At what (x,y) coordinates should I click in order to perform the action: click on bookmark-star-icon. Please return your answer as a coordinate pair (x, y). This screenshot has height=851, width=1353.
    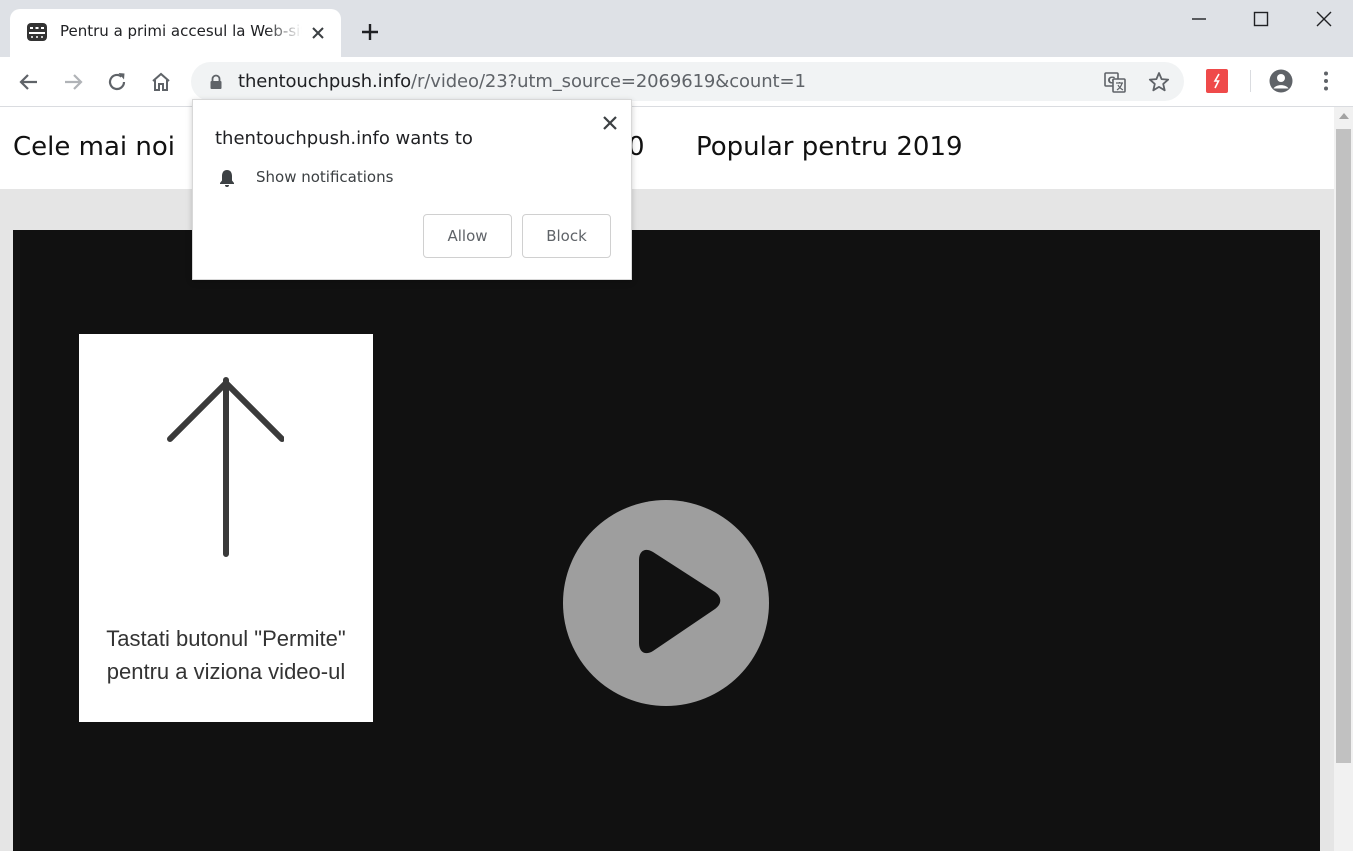
    Looking at the image, I should click on (1159, 82).